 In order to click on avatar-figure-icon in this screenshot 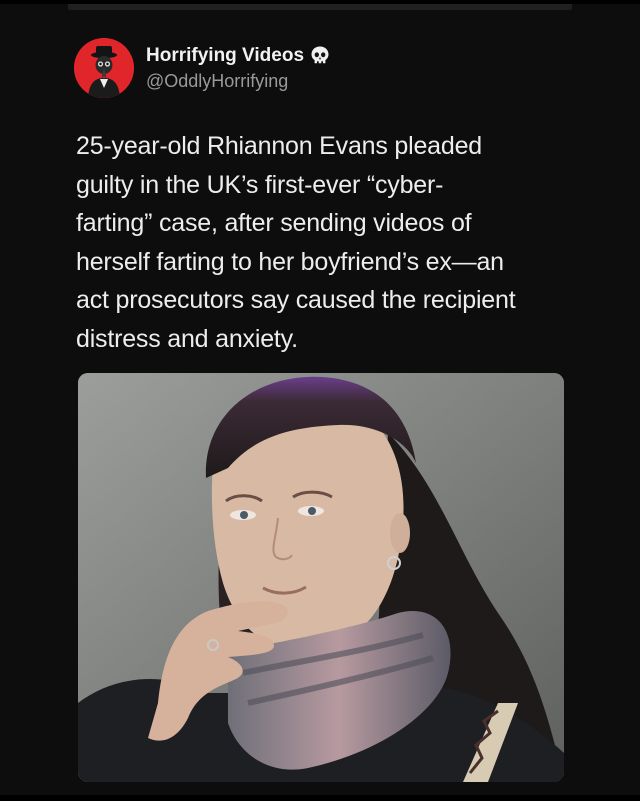, I will do `click(104, 68)`.